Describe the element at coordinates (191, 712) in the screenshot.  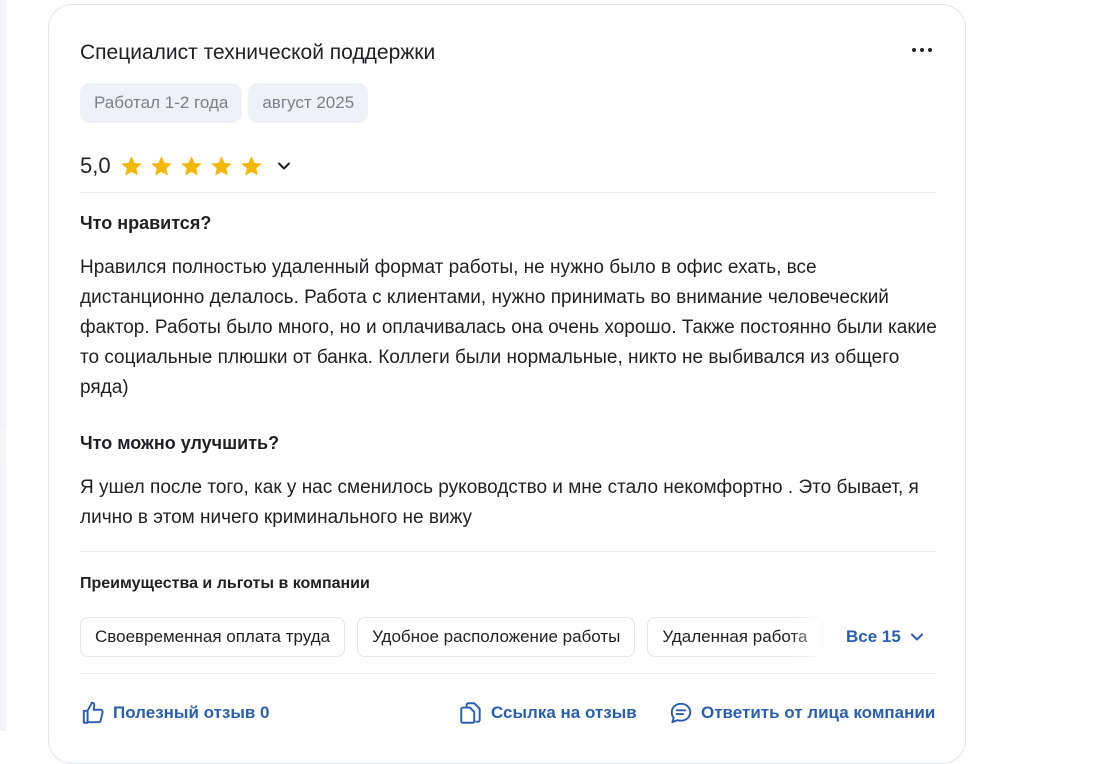
I see `helpful-label: Полезный отзыв 0` at that location.